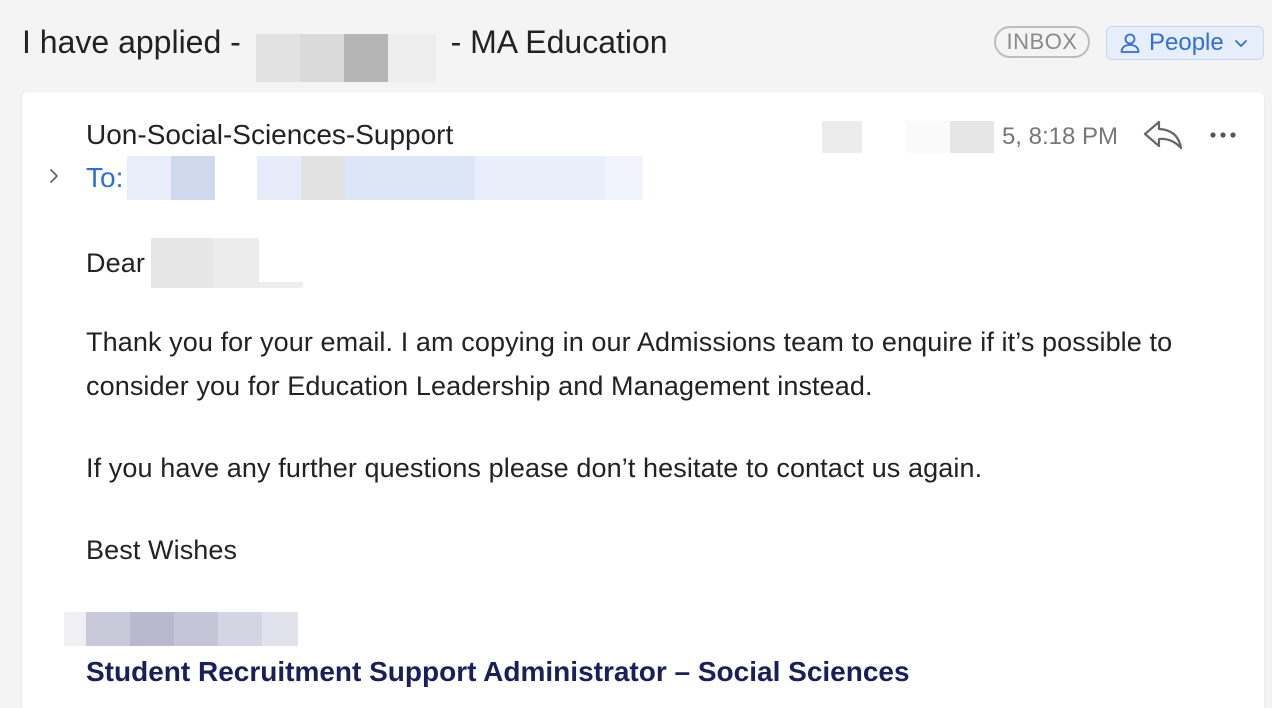  I want to click on mailbox-badge: INBOX, so click(1042, 42).